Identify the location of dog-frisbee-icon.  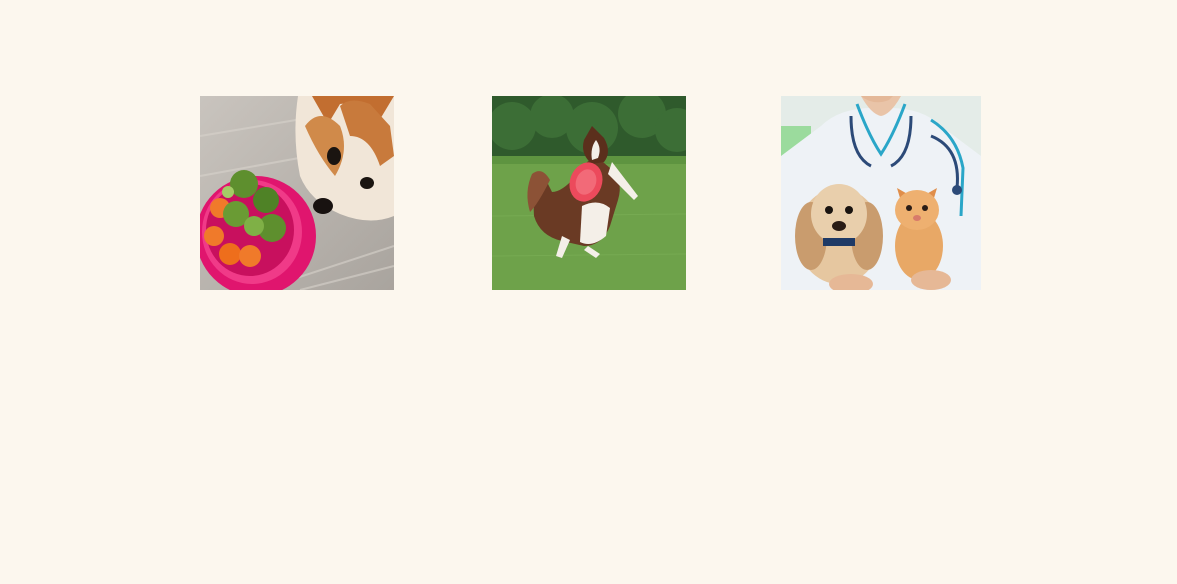
(589, 193).